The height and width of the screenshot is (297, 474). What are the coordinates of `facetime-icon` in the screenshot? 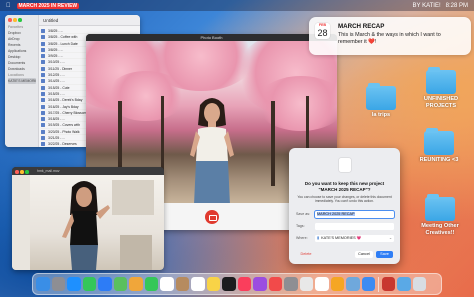 It's located at (151, 284).